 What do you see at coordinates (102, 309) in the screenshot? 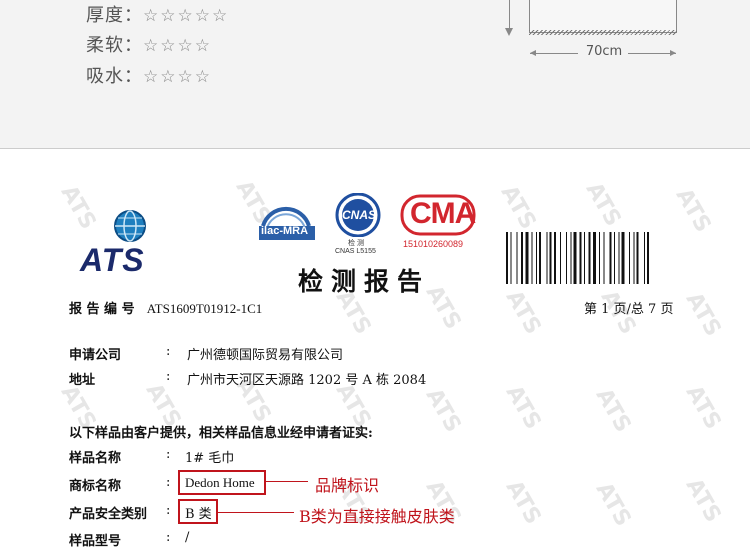
I see `report-no-label: 报 告 编 号` at bounding box center [102, 309].